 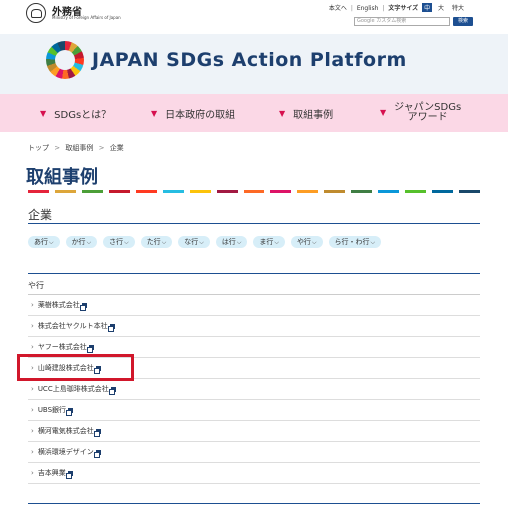 What do you see at coordinates (86, 17) in the screenshot?
I see `ministry-subtitle: Ministry of Foreign Affairs of Japan` at bounding box center [86, 17].